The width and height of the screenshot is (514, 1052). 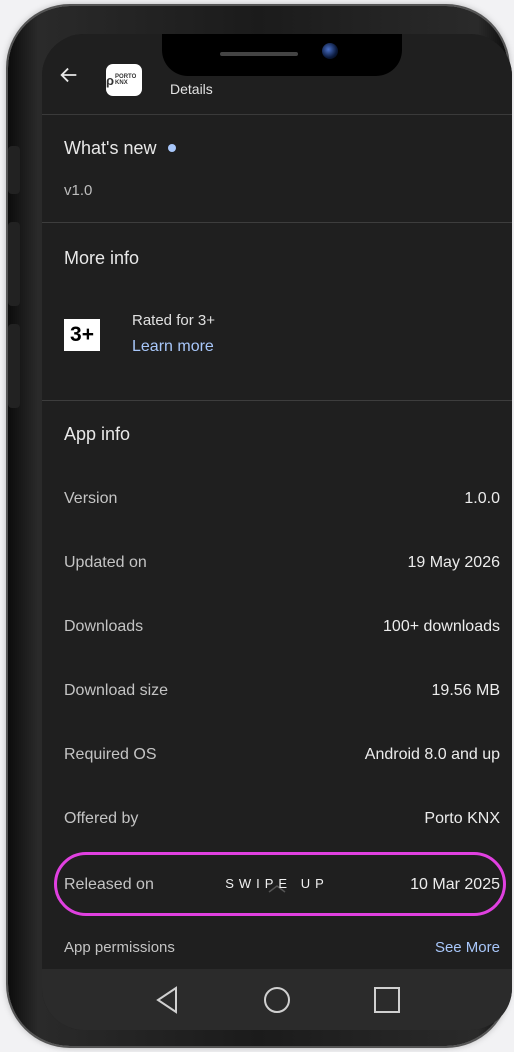 I want to click on row-value: 19.56 MB, so click(x=465, y=690).